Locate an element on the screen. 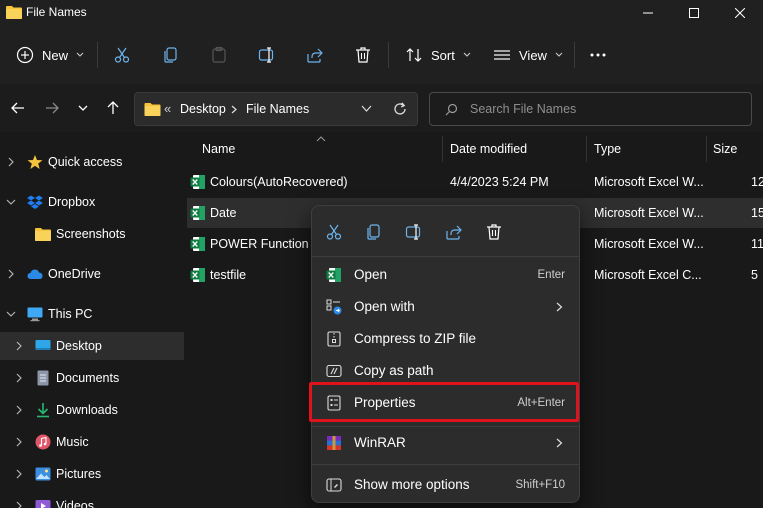 The height and width of the screenshot is (508, 763). ctx-delete-button is located at coordinates (494, 232).